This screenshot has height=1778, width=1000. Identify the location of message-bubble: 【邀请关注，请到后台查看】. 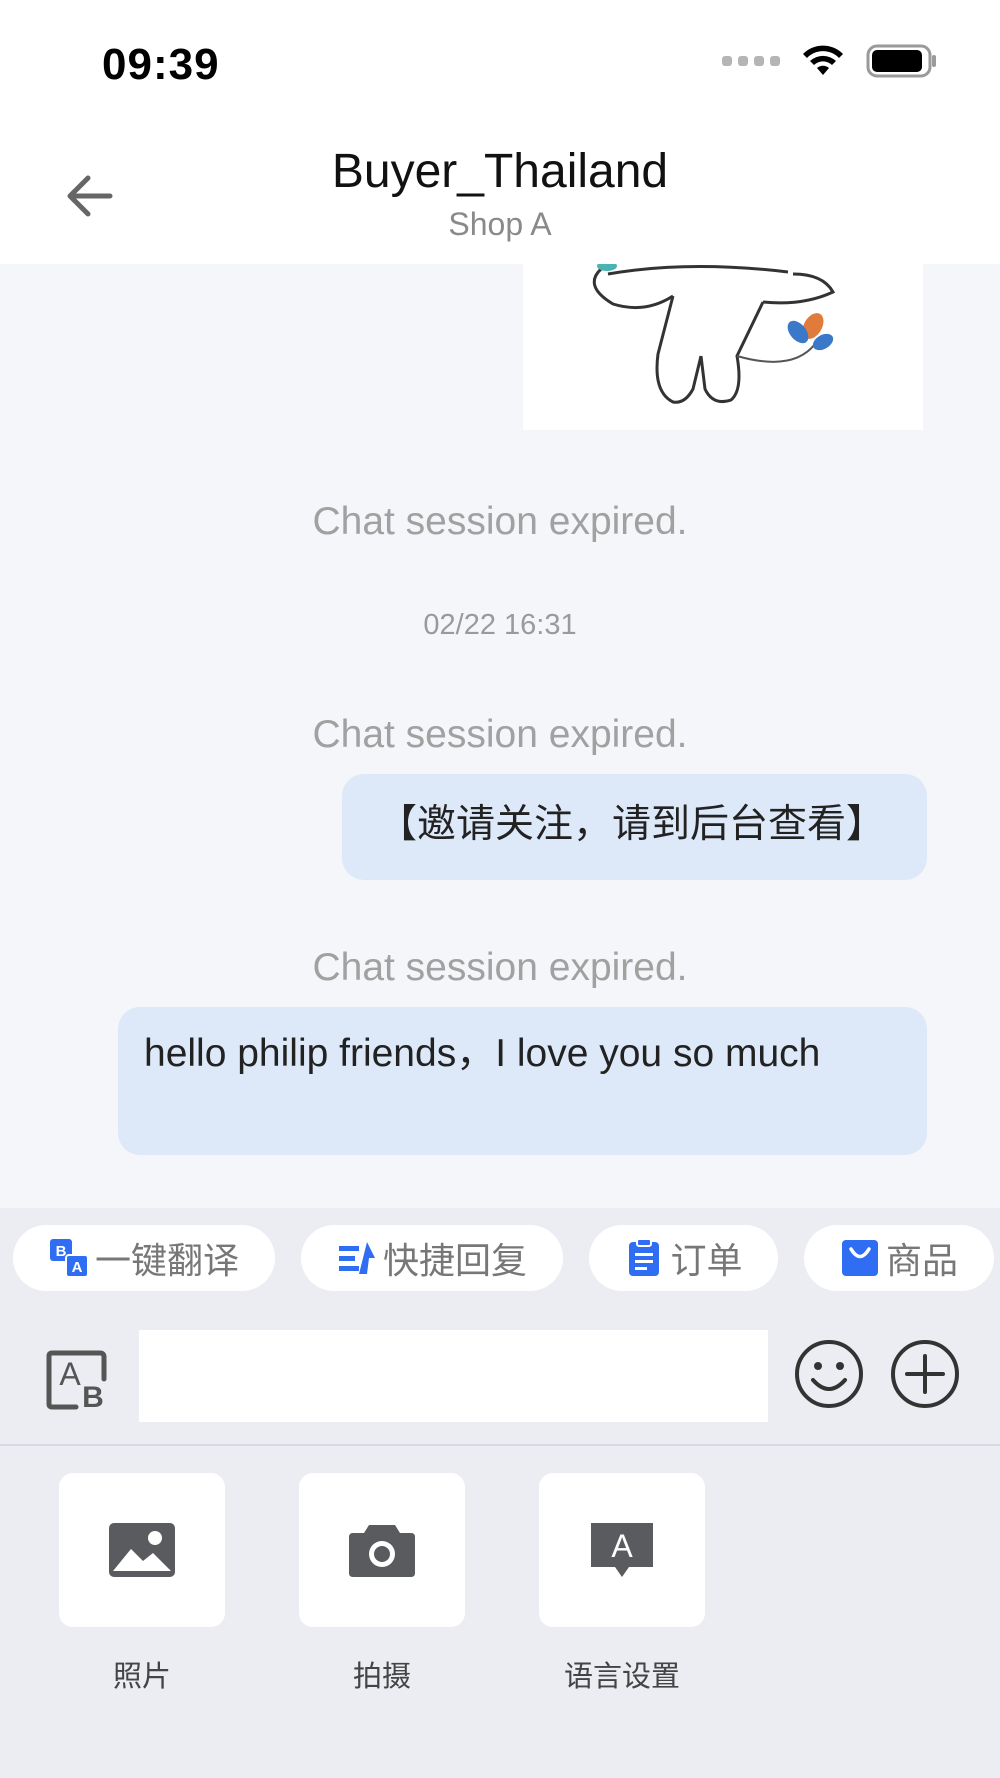
(634, 827).